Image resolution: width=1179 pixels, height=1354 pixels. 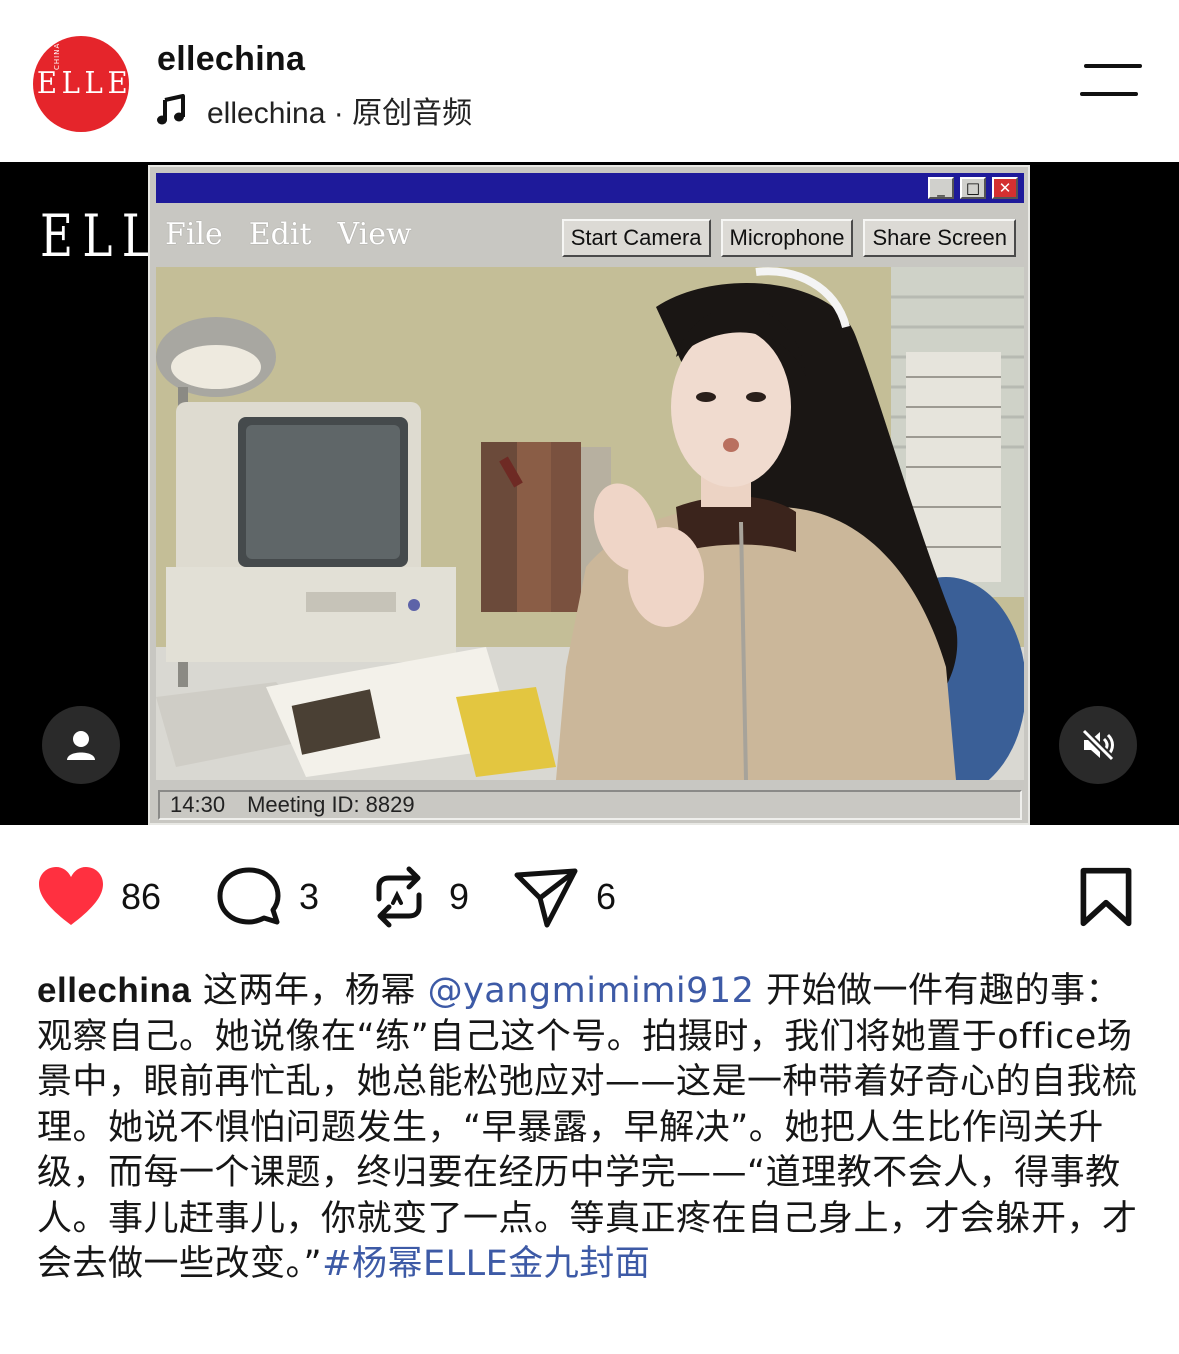 I want to click on comment-icon, so click(x=249, y=896).